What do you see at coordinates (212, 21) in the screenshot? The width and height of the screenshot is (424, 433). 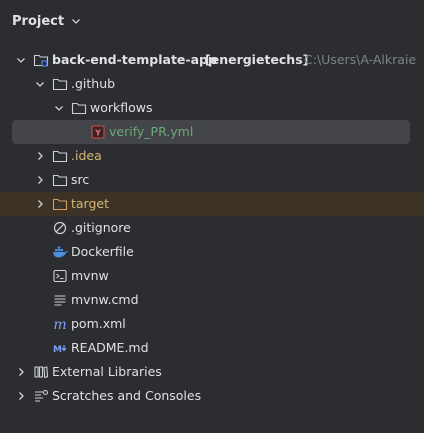 I see `project-header: Project` at bounding box center [212, 21].